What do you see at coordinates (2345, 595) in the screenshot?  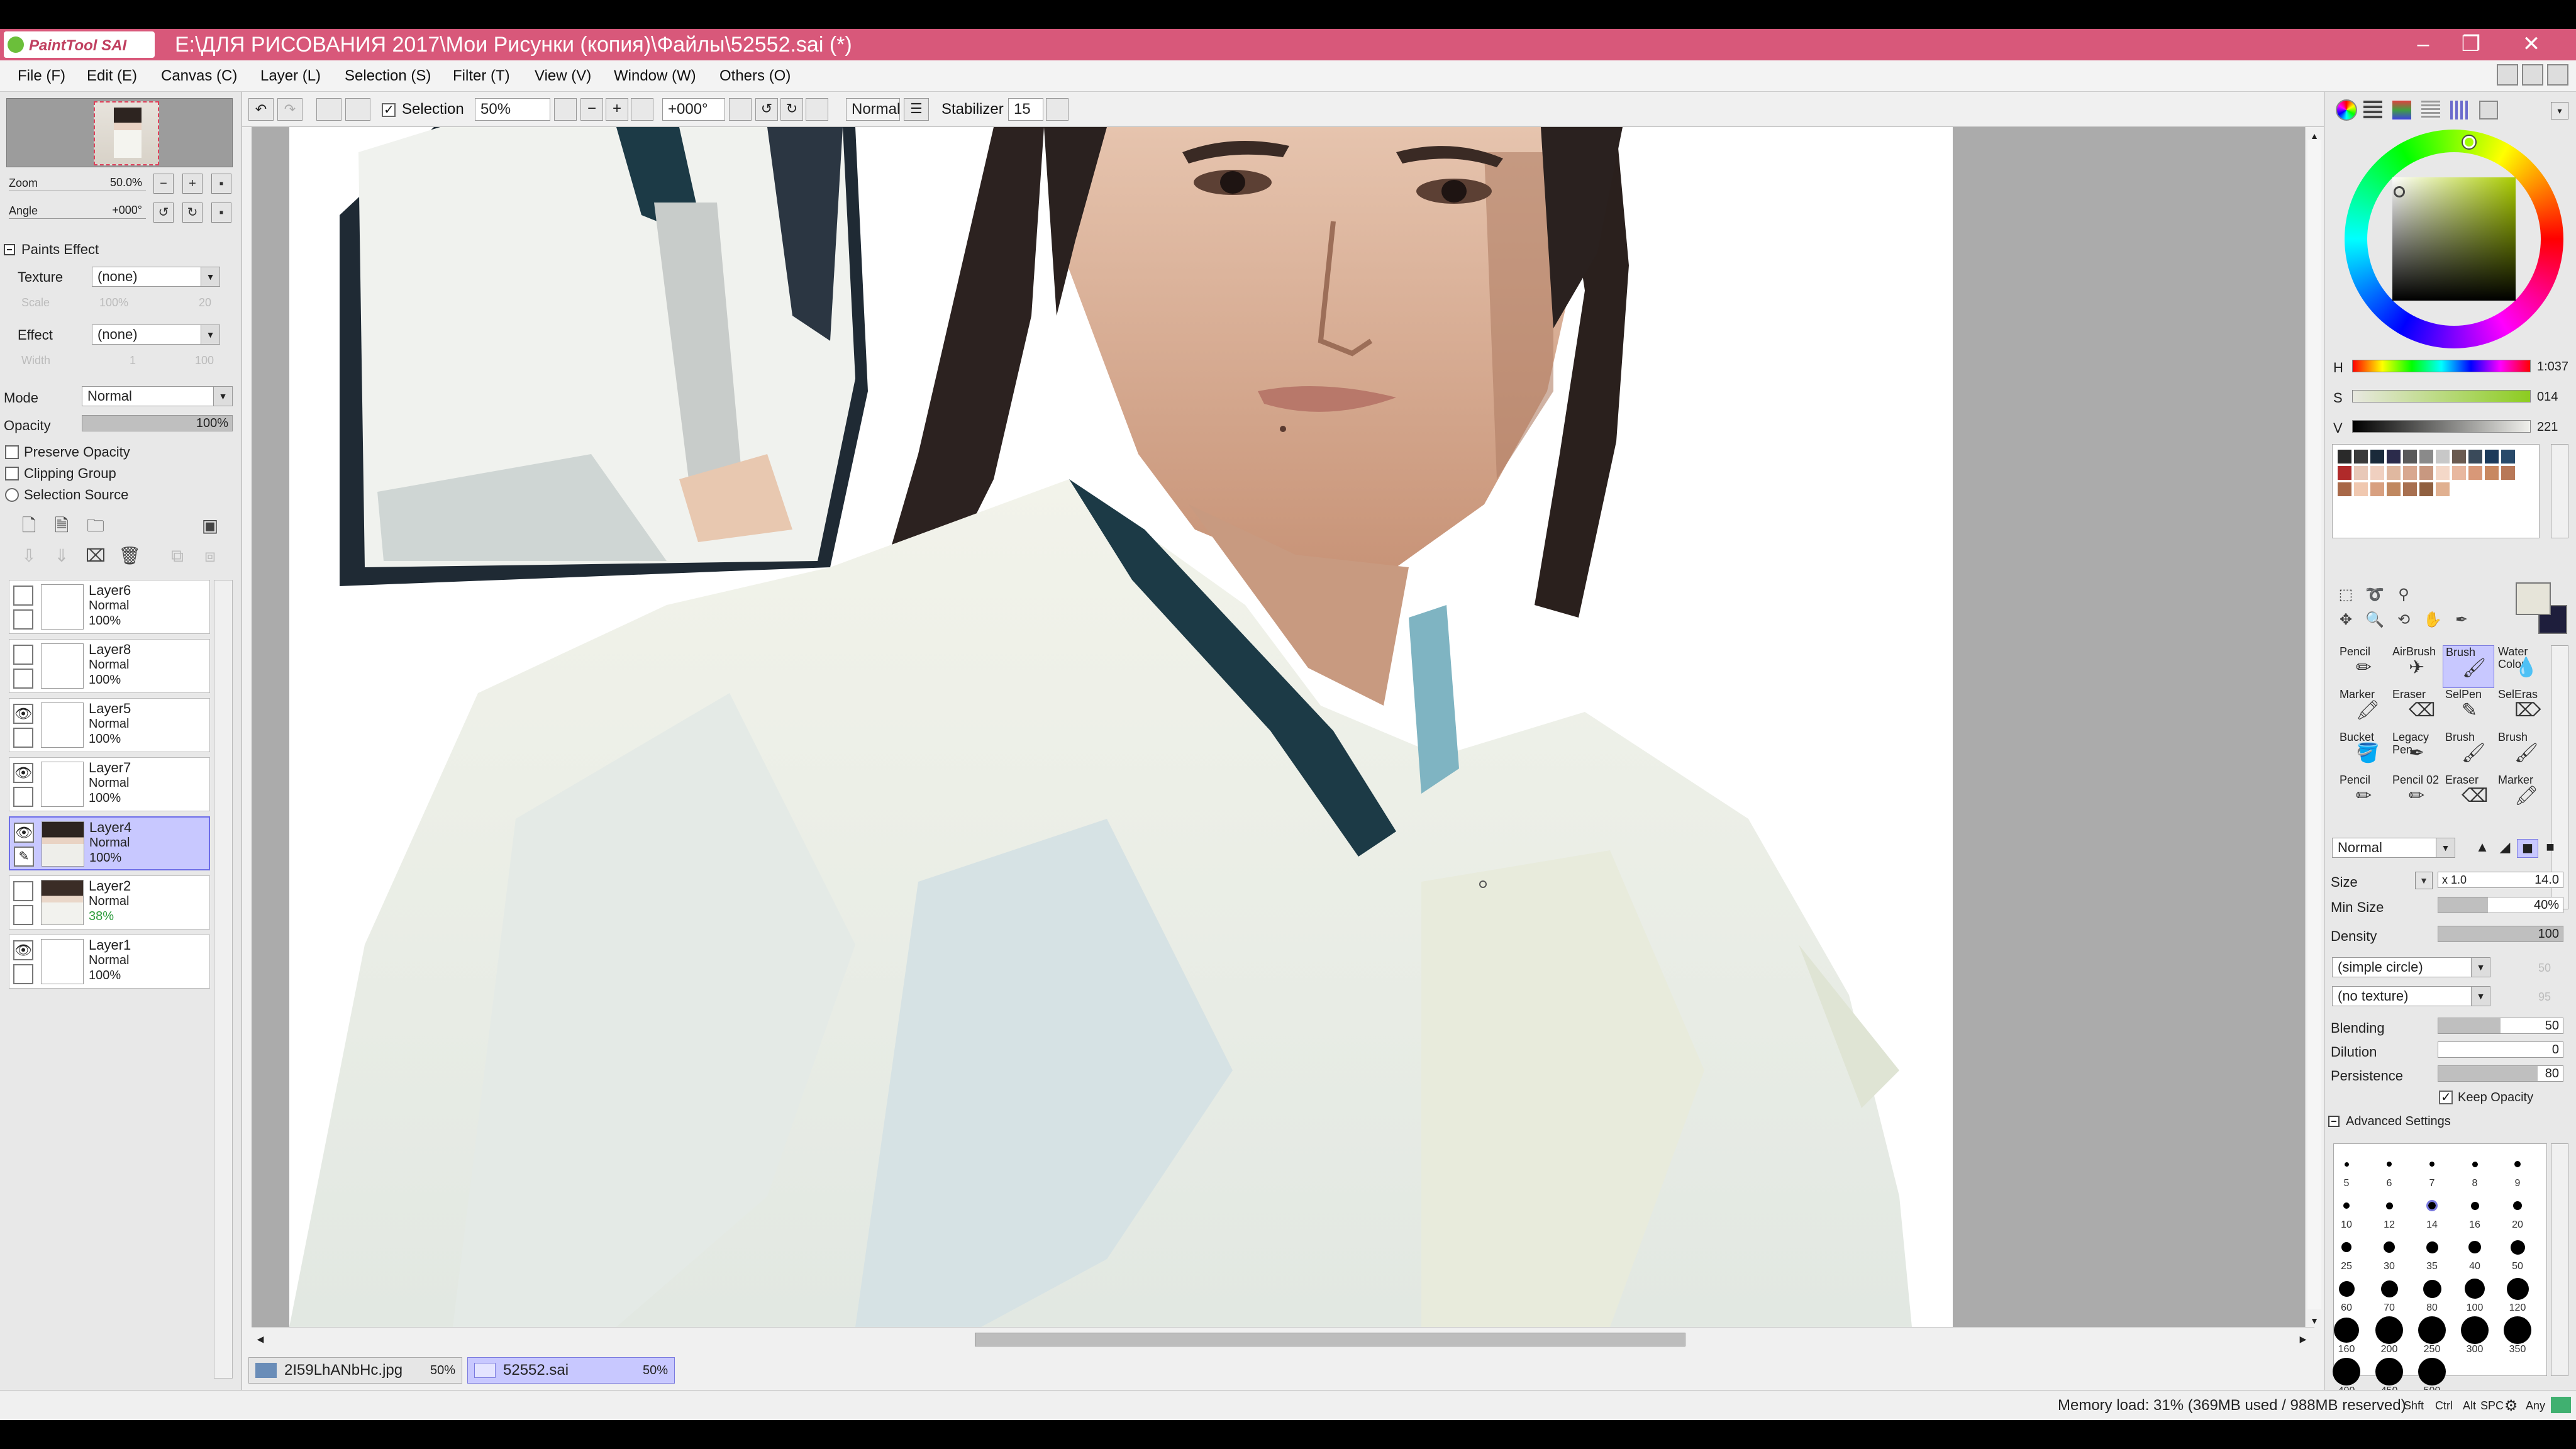 I see `rect-select-icon: ⬚` at bounding box center [2345, 595].